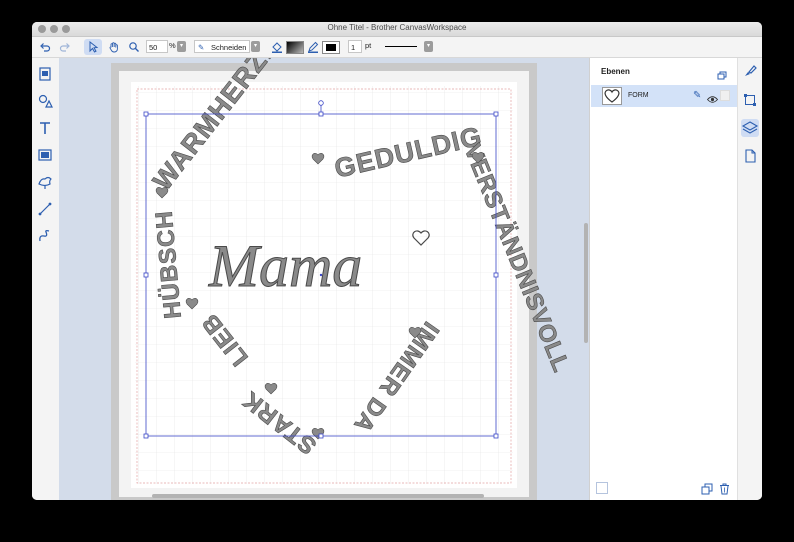 The height and width of the screenshot is (542, 794). I want to click on layers-icon, so click(750, 128).